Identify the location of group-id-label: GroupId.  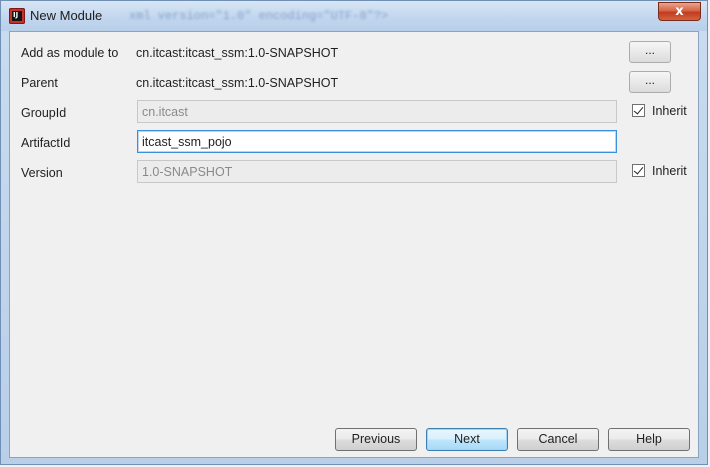
(44, 113).